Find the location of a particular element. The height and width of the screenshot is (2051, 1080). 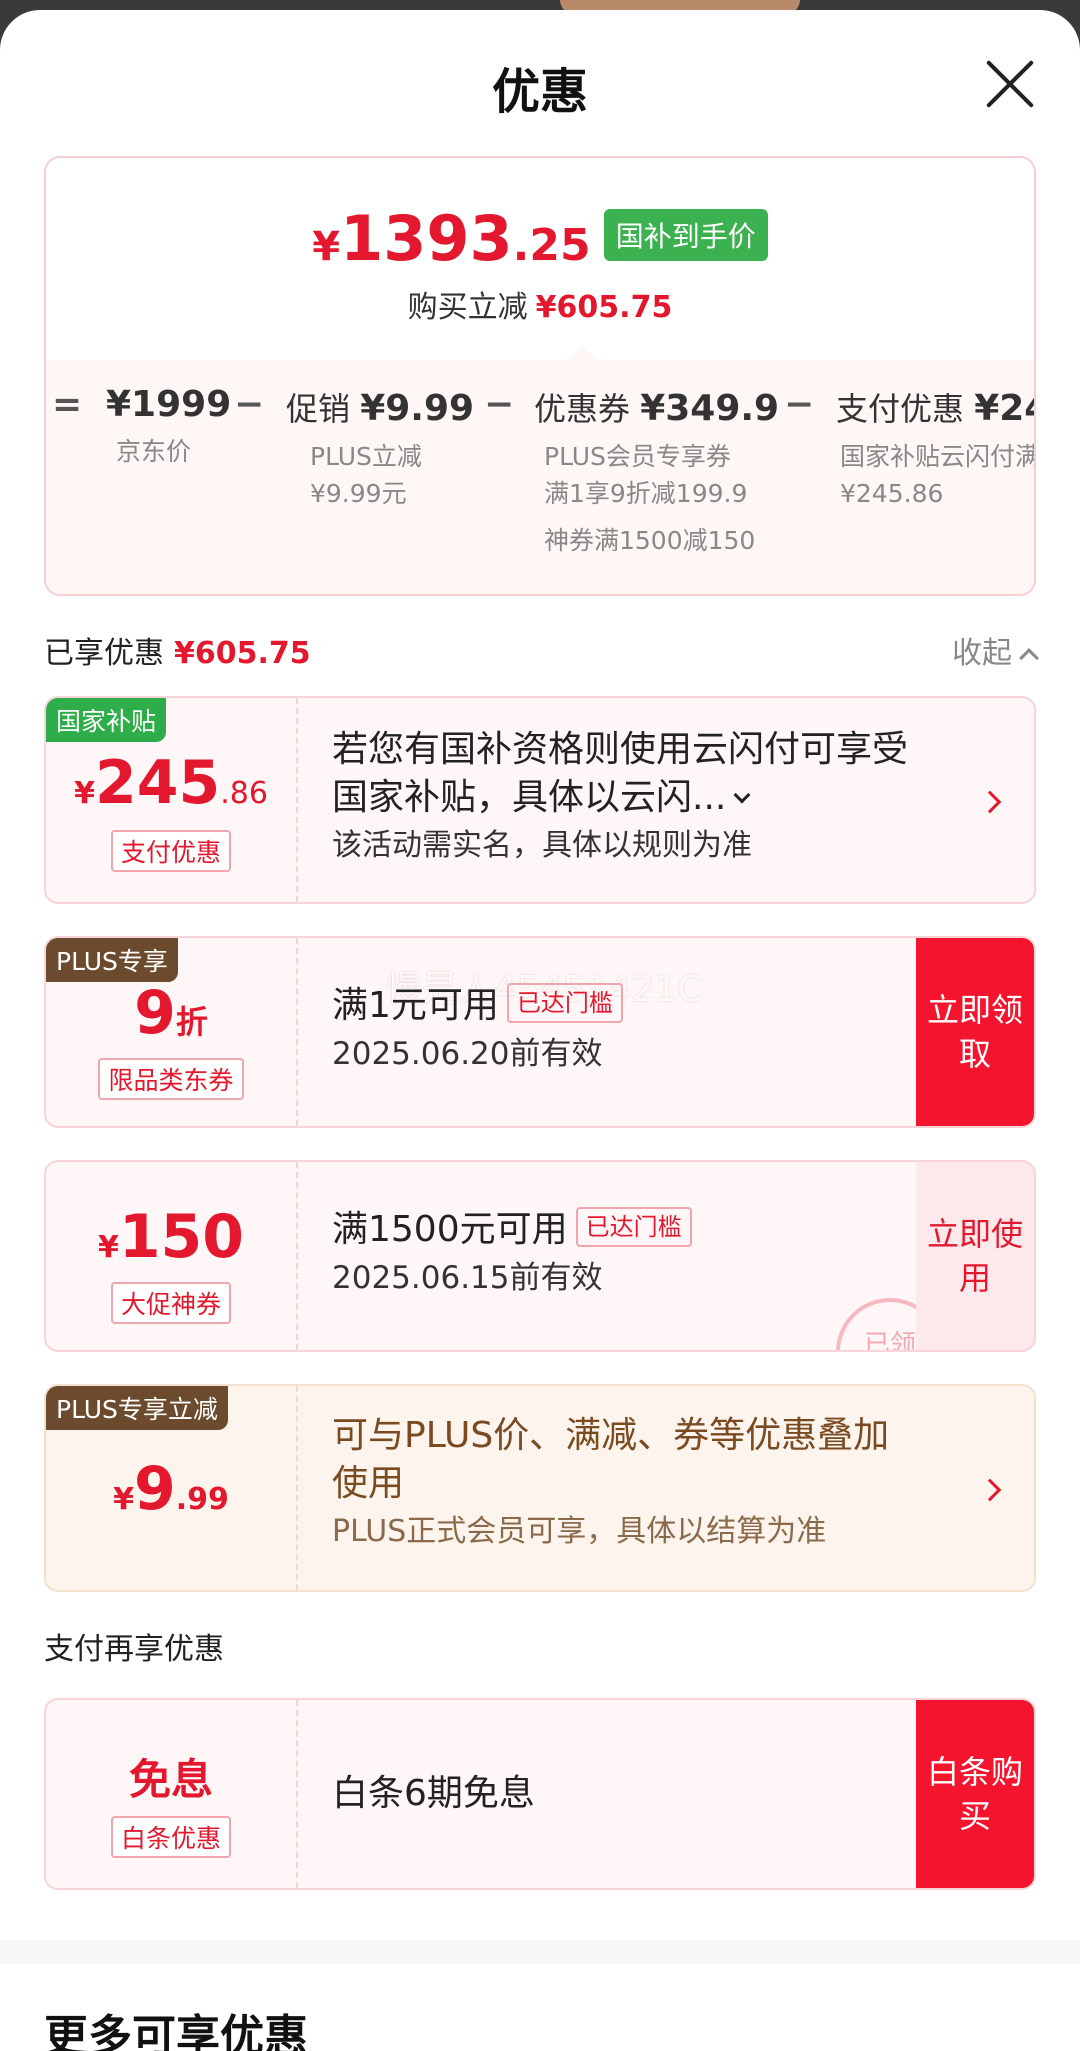

amount-integer: 245 is located at coordinates (157, 783).